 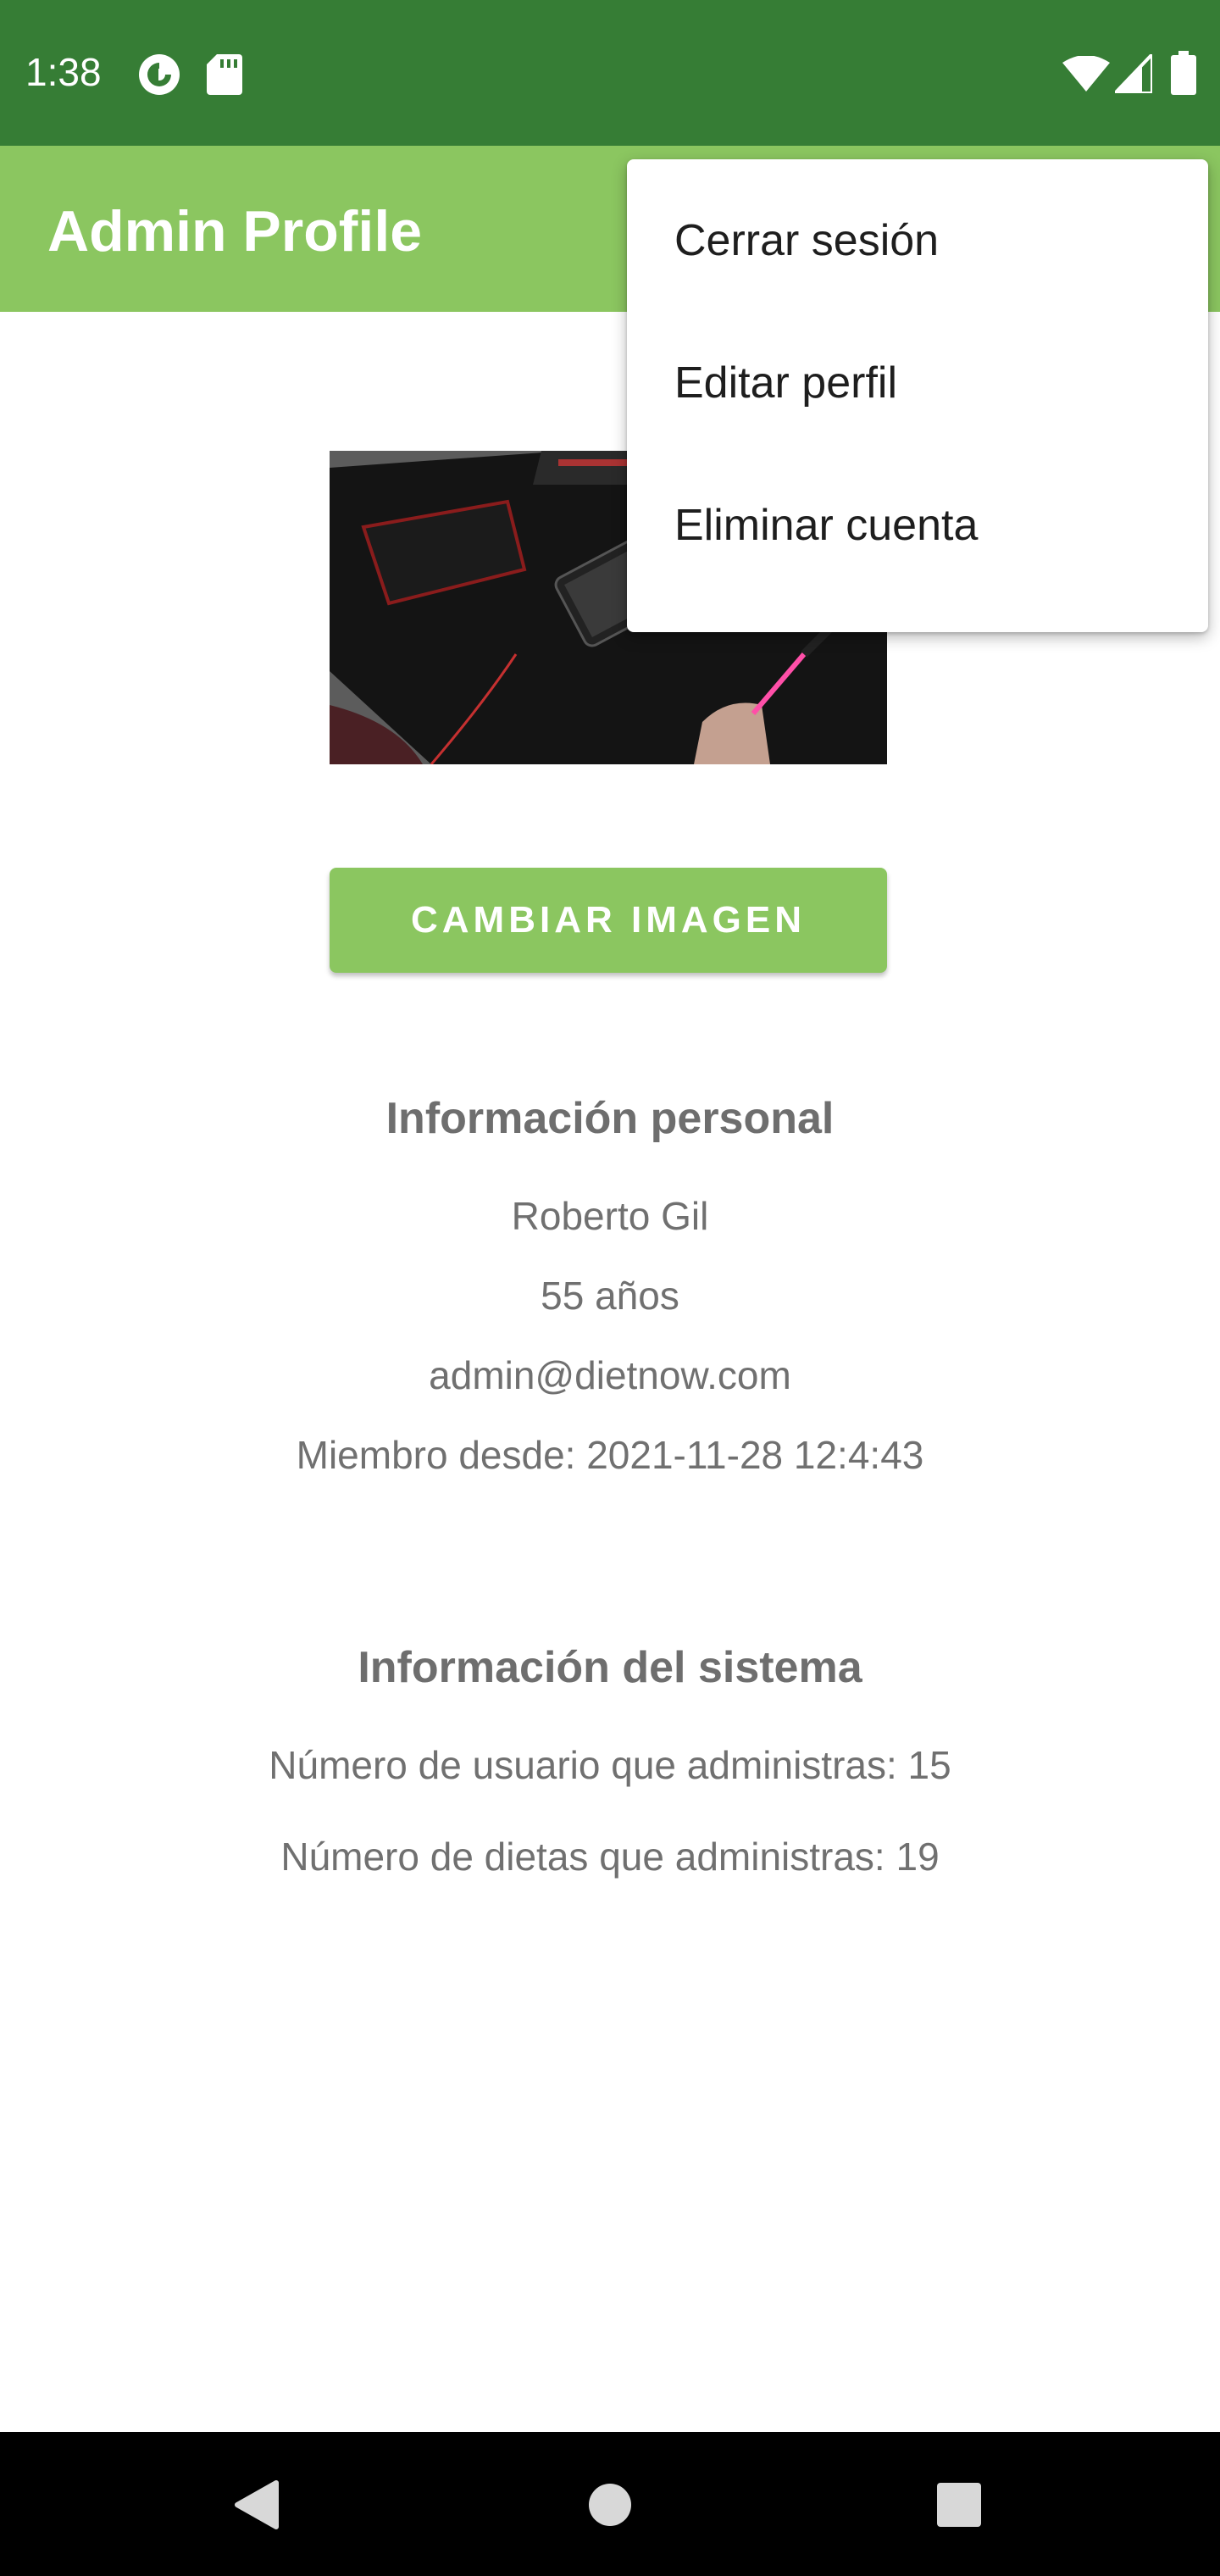 What do you see at coordinates (256, 2504) in the screenshot?
I see `back-icon` at bounding box center [256, 2504].